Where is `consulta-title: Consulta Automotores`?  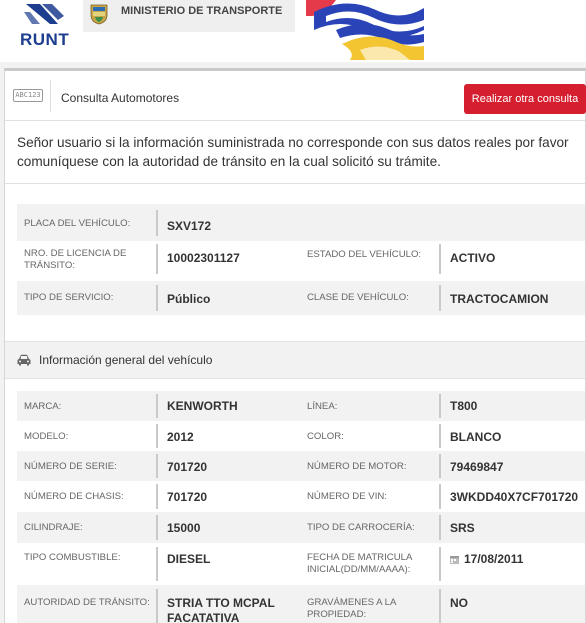 consulta-title: Consulta Automotores is located at coordinates (120, 98).